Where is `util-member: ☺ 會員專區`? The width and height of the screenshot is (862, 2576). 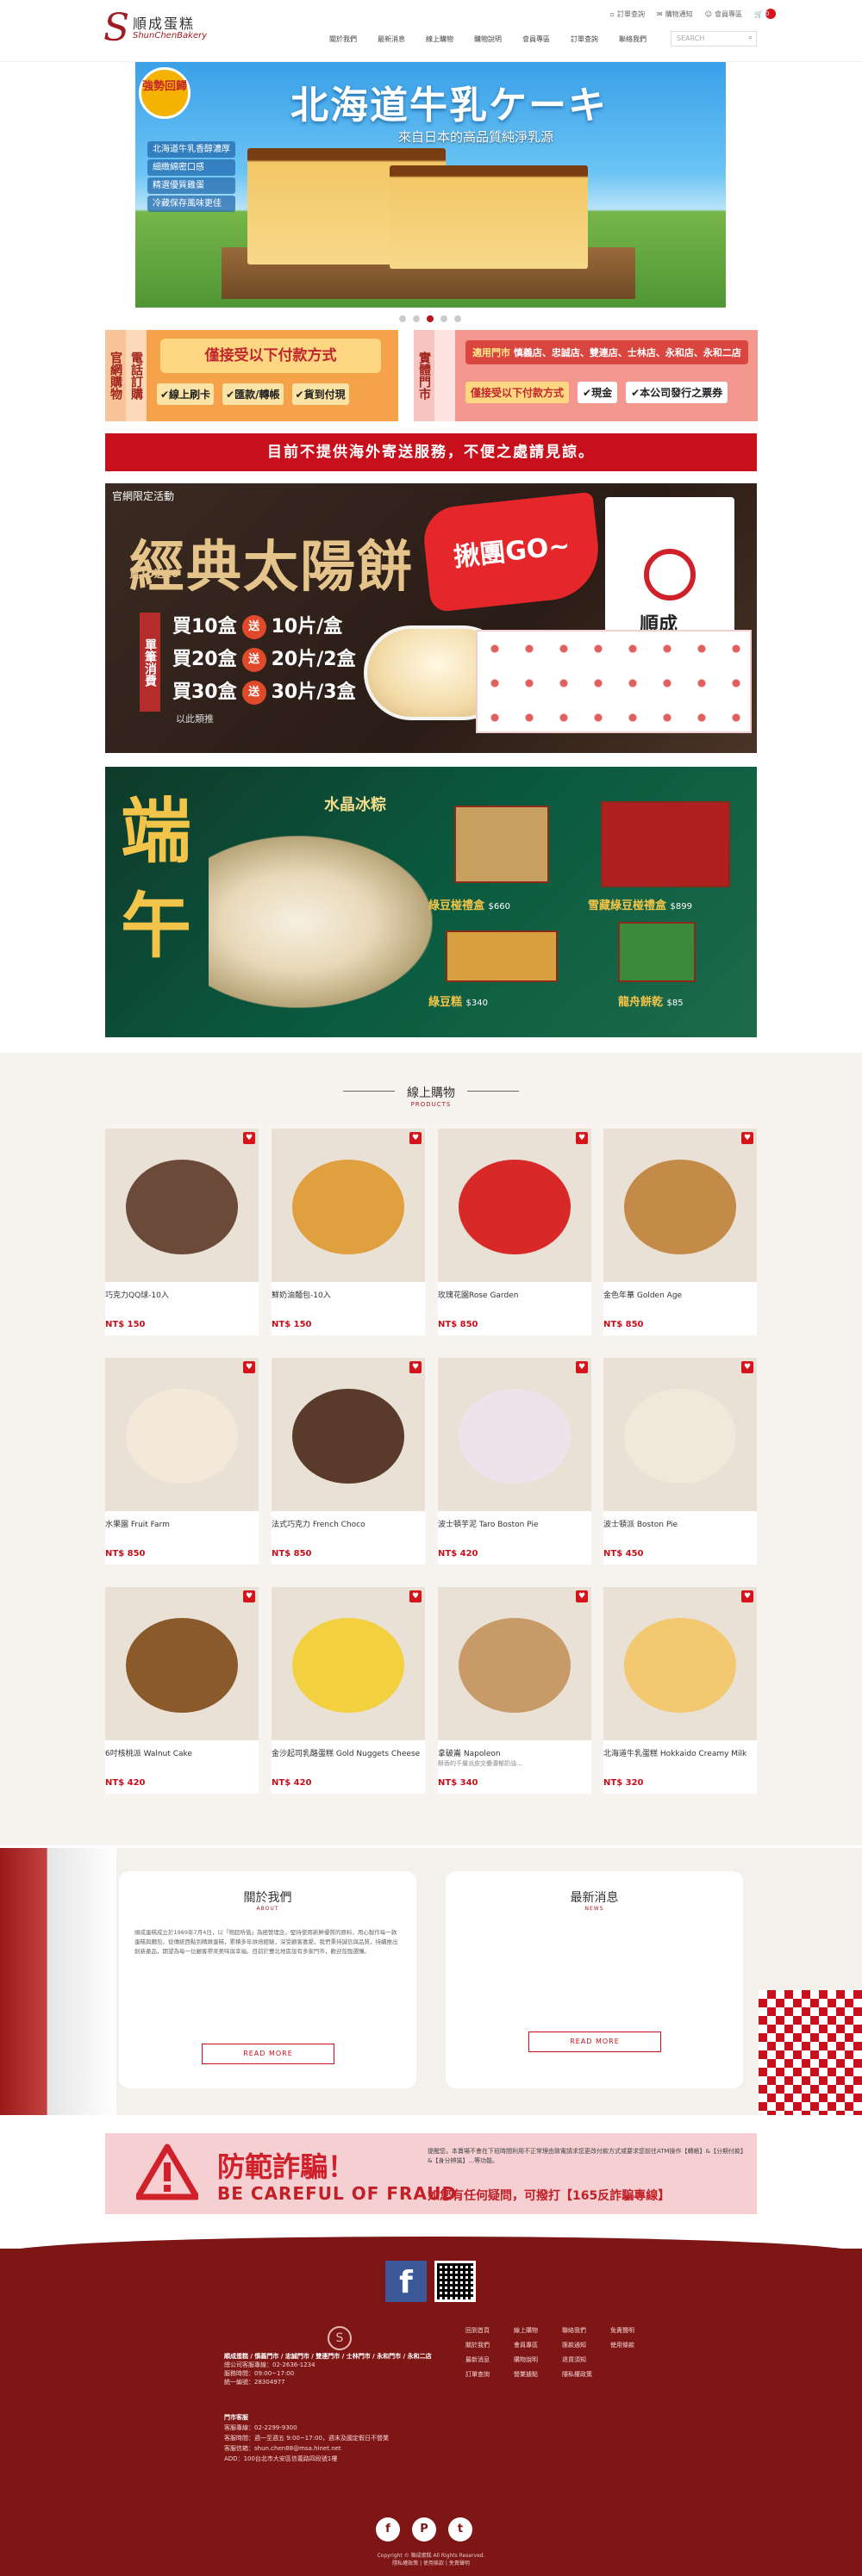
util-member: ☺ 會員專區 is located at coordinates (723, 14).